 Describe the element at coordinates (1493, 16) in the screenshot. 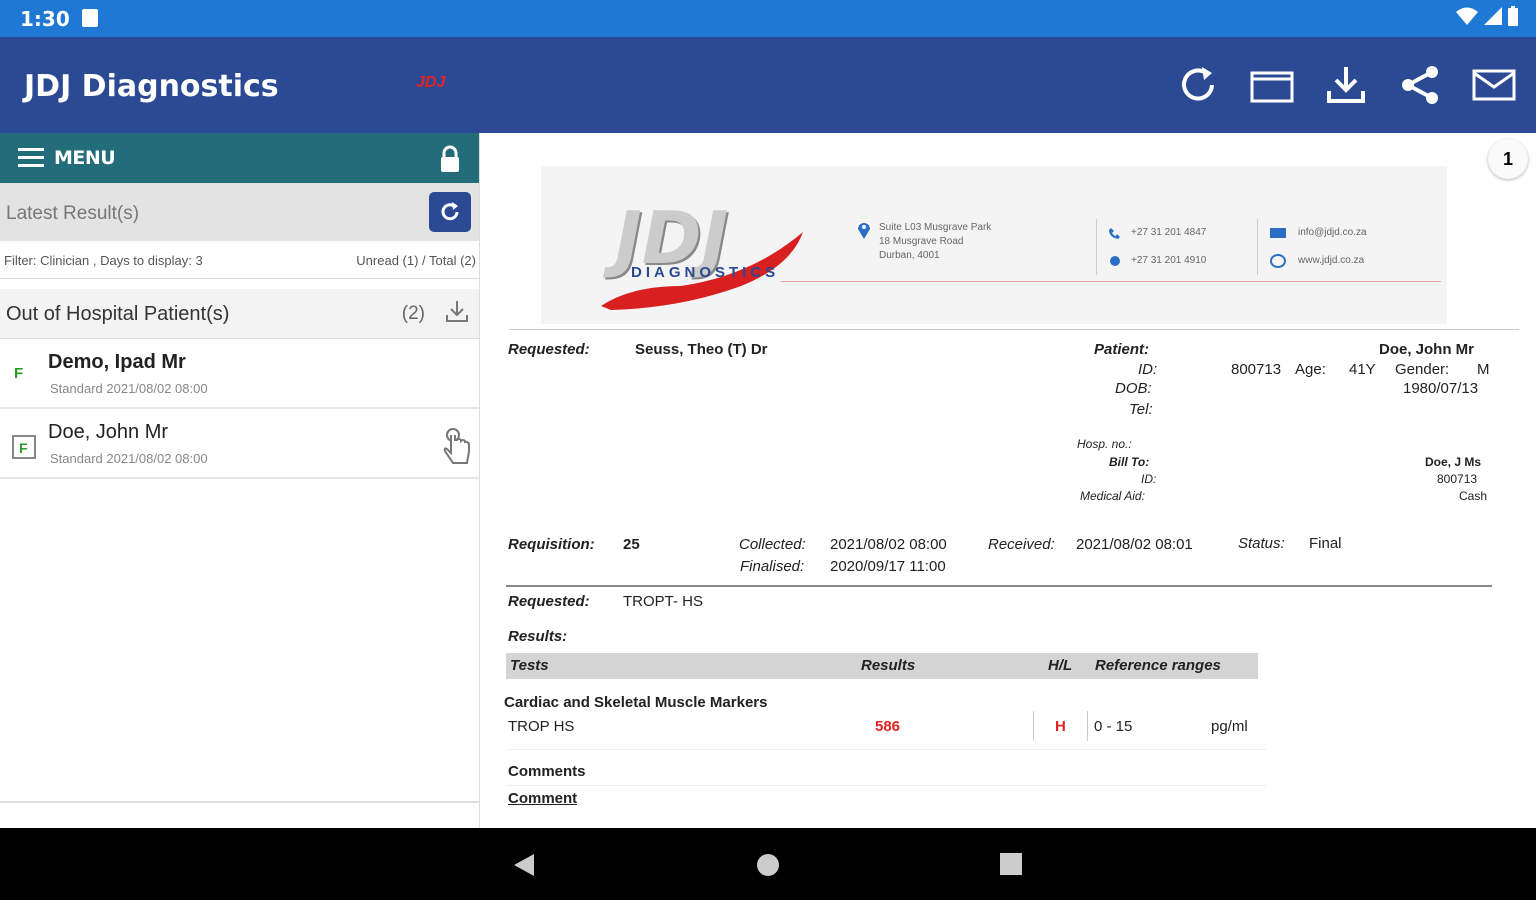

I see `signal-icon` at that location.